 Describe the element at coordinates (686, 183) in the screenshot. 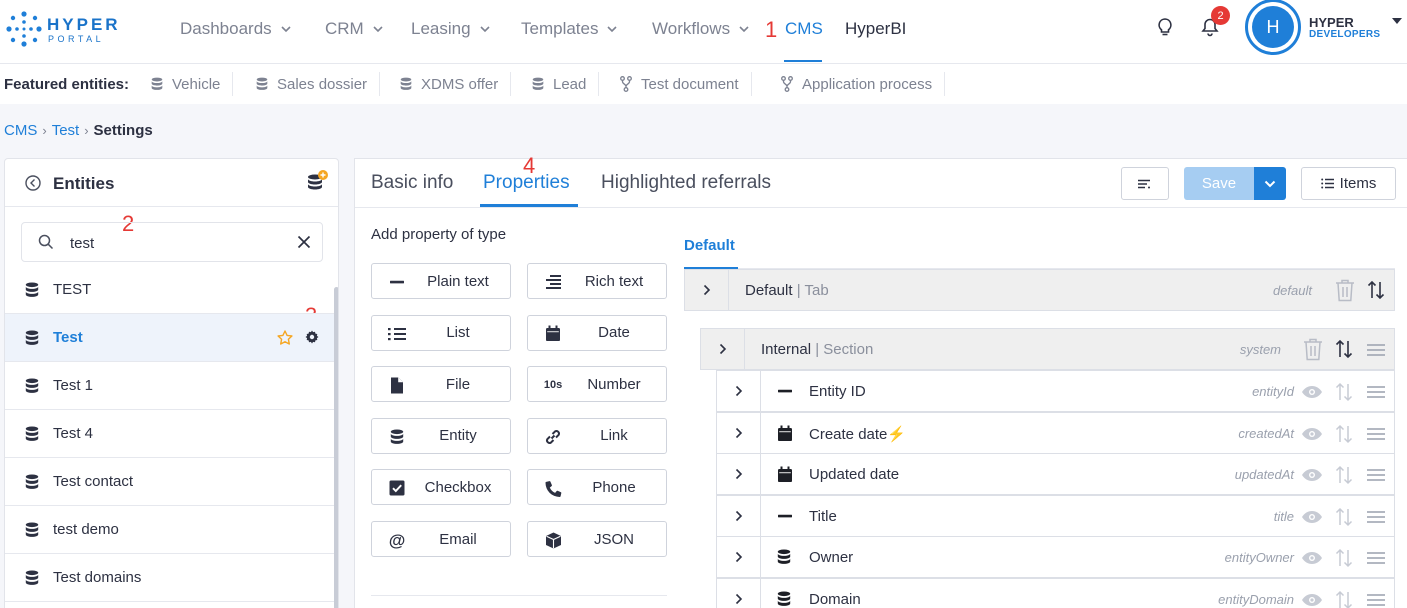

I see `tab-highlighted-referrals: Highlighted referrals` at that location.